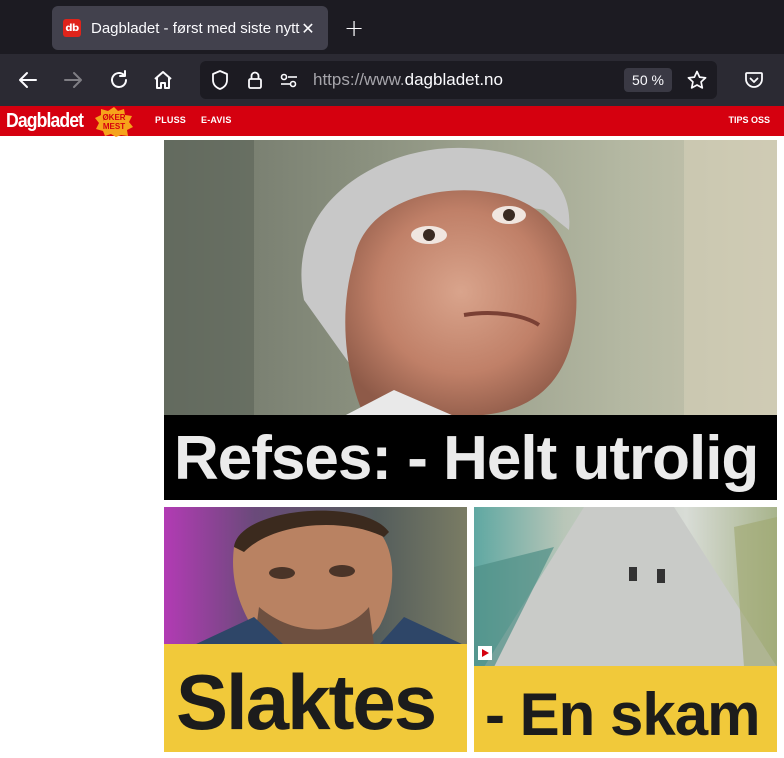 This screenshot has height=758, width=784. Describe the element at coordinates (625, 587) in the screenshot. I see `right-article-video` at that location.